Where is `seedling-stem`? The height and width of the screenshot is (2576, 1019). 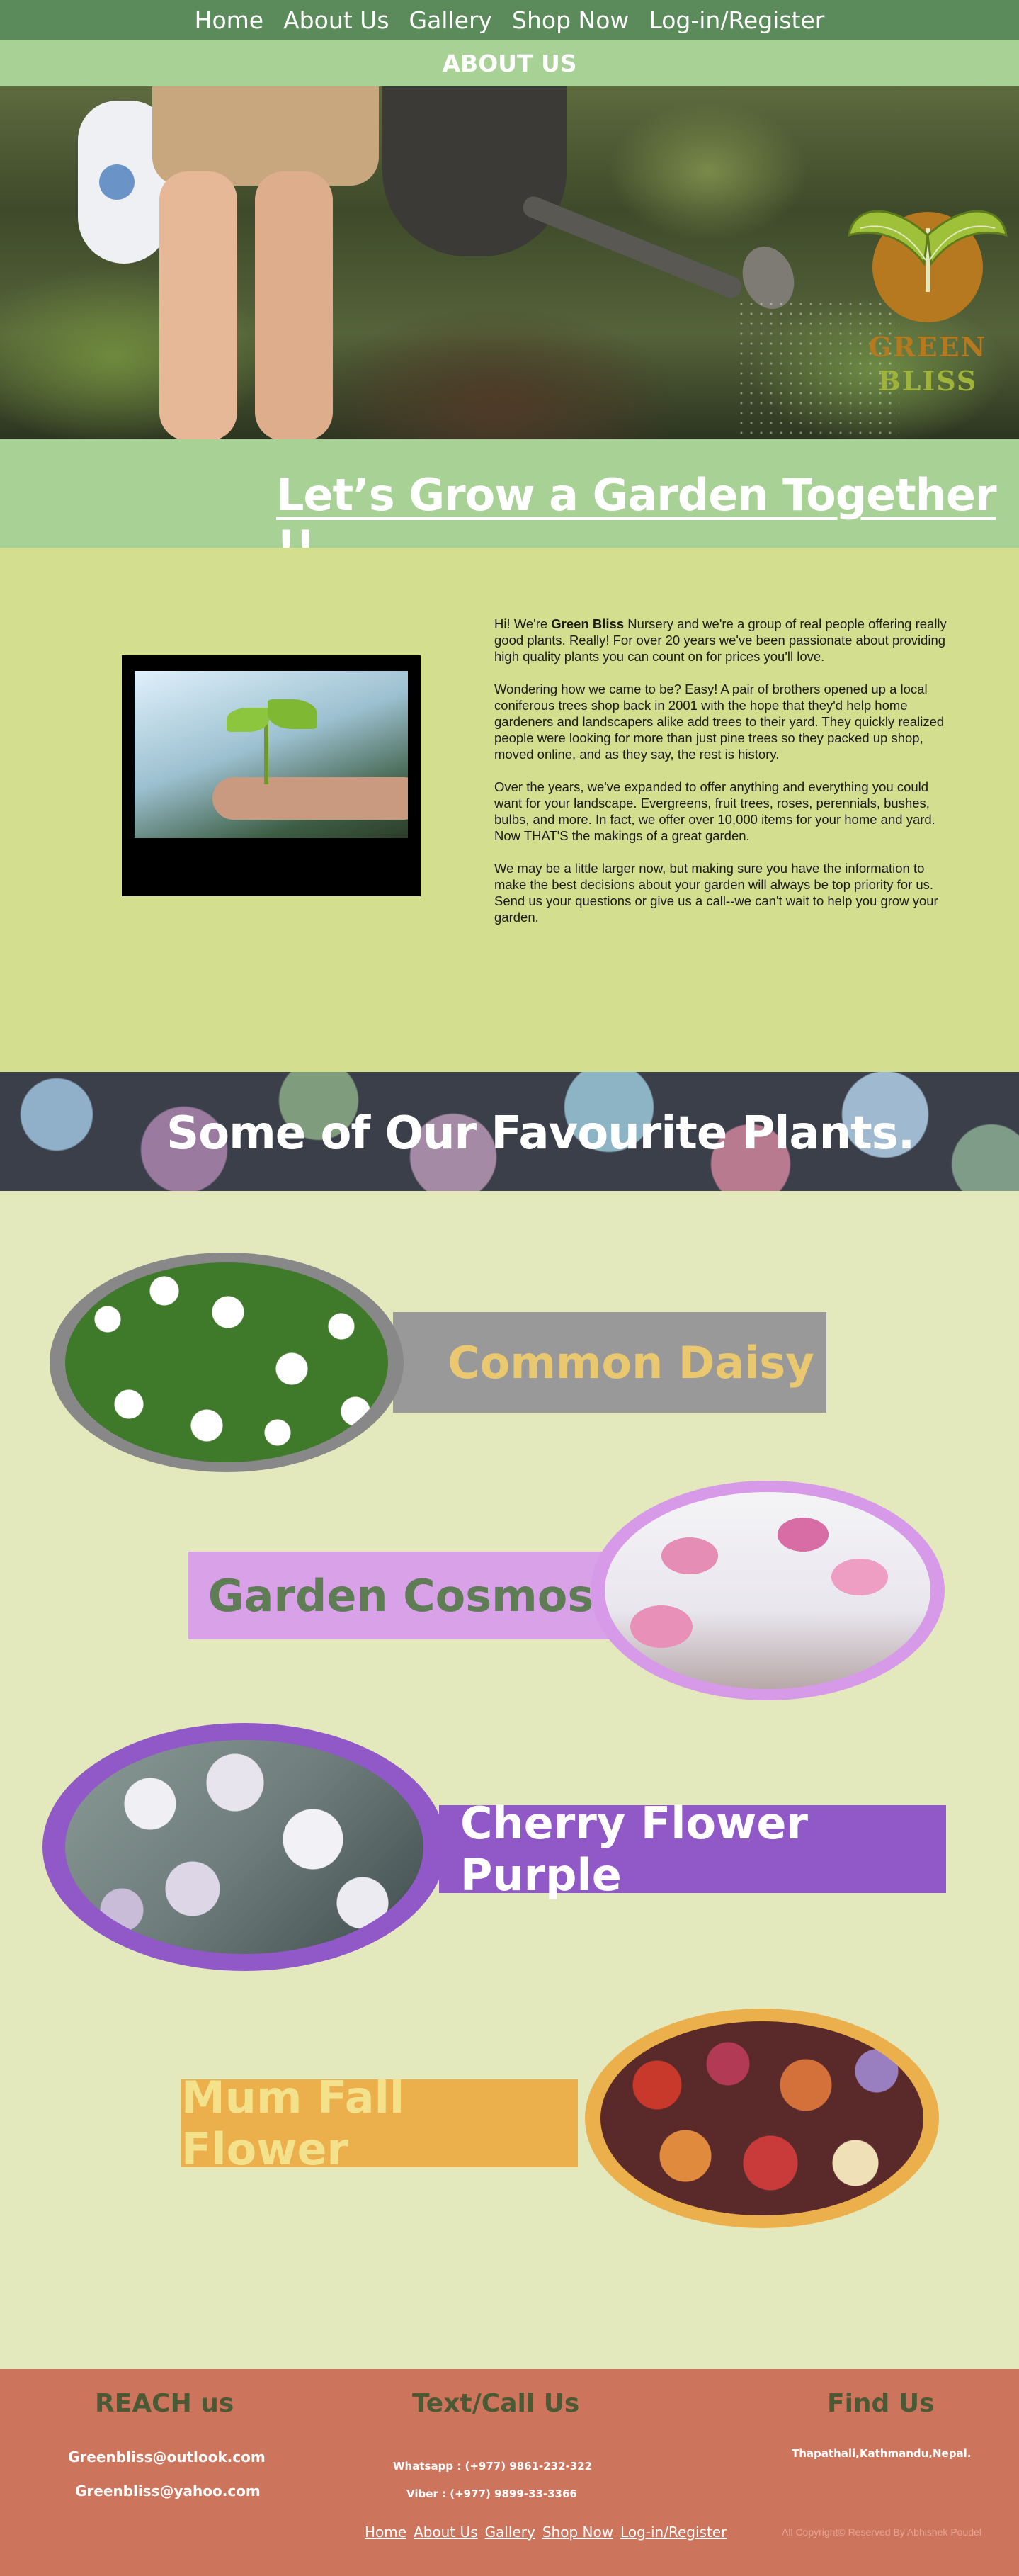
seedling-stem is located at coordinates (266, 752).